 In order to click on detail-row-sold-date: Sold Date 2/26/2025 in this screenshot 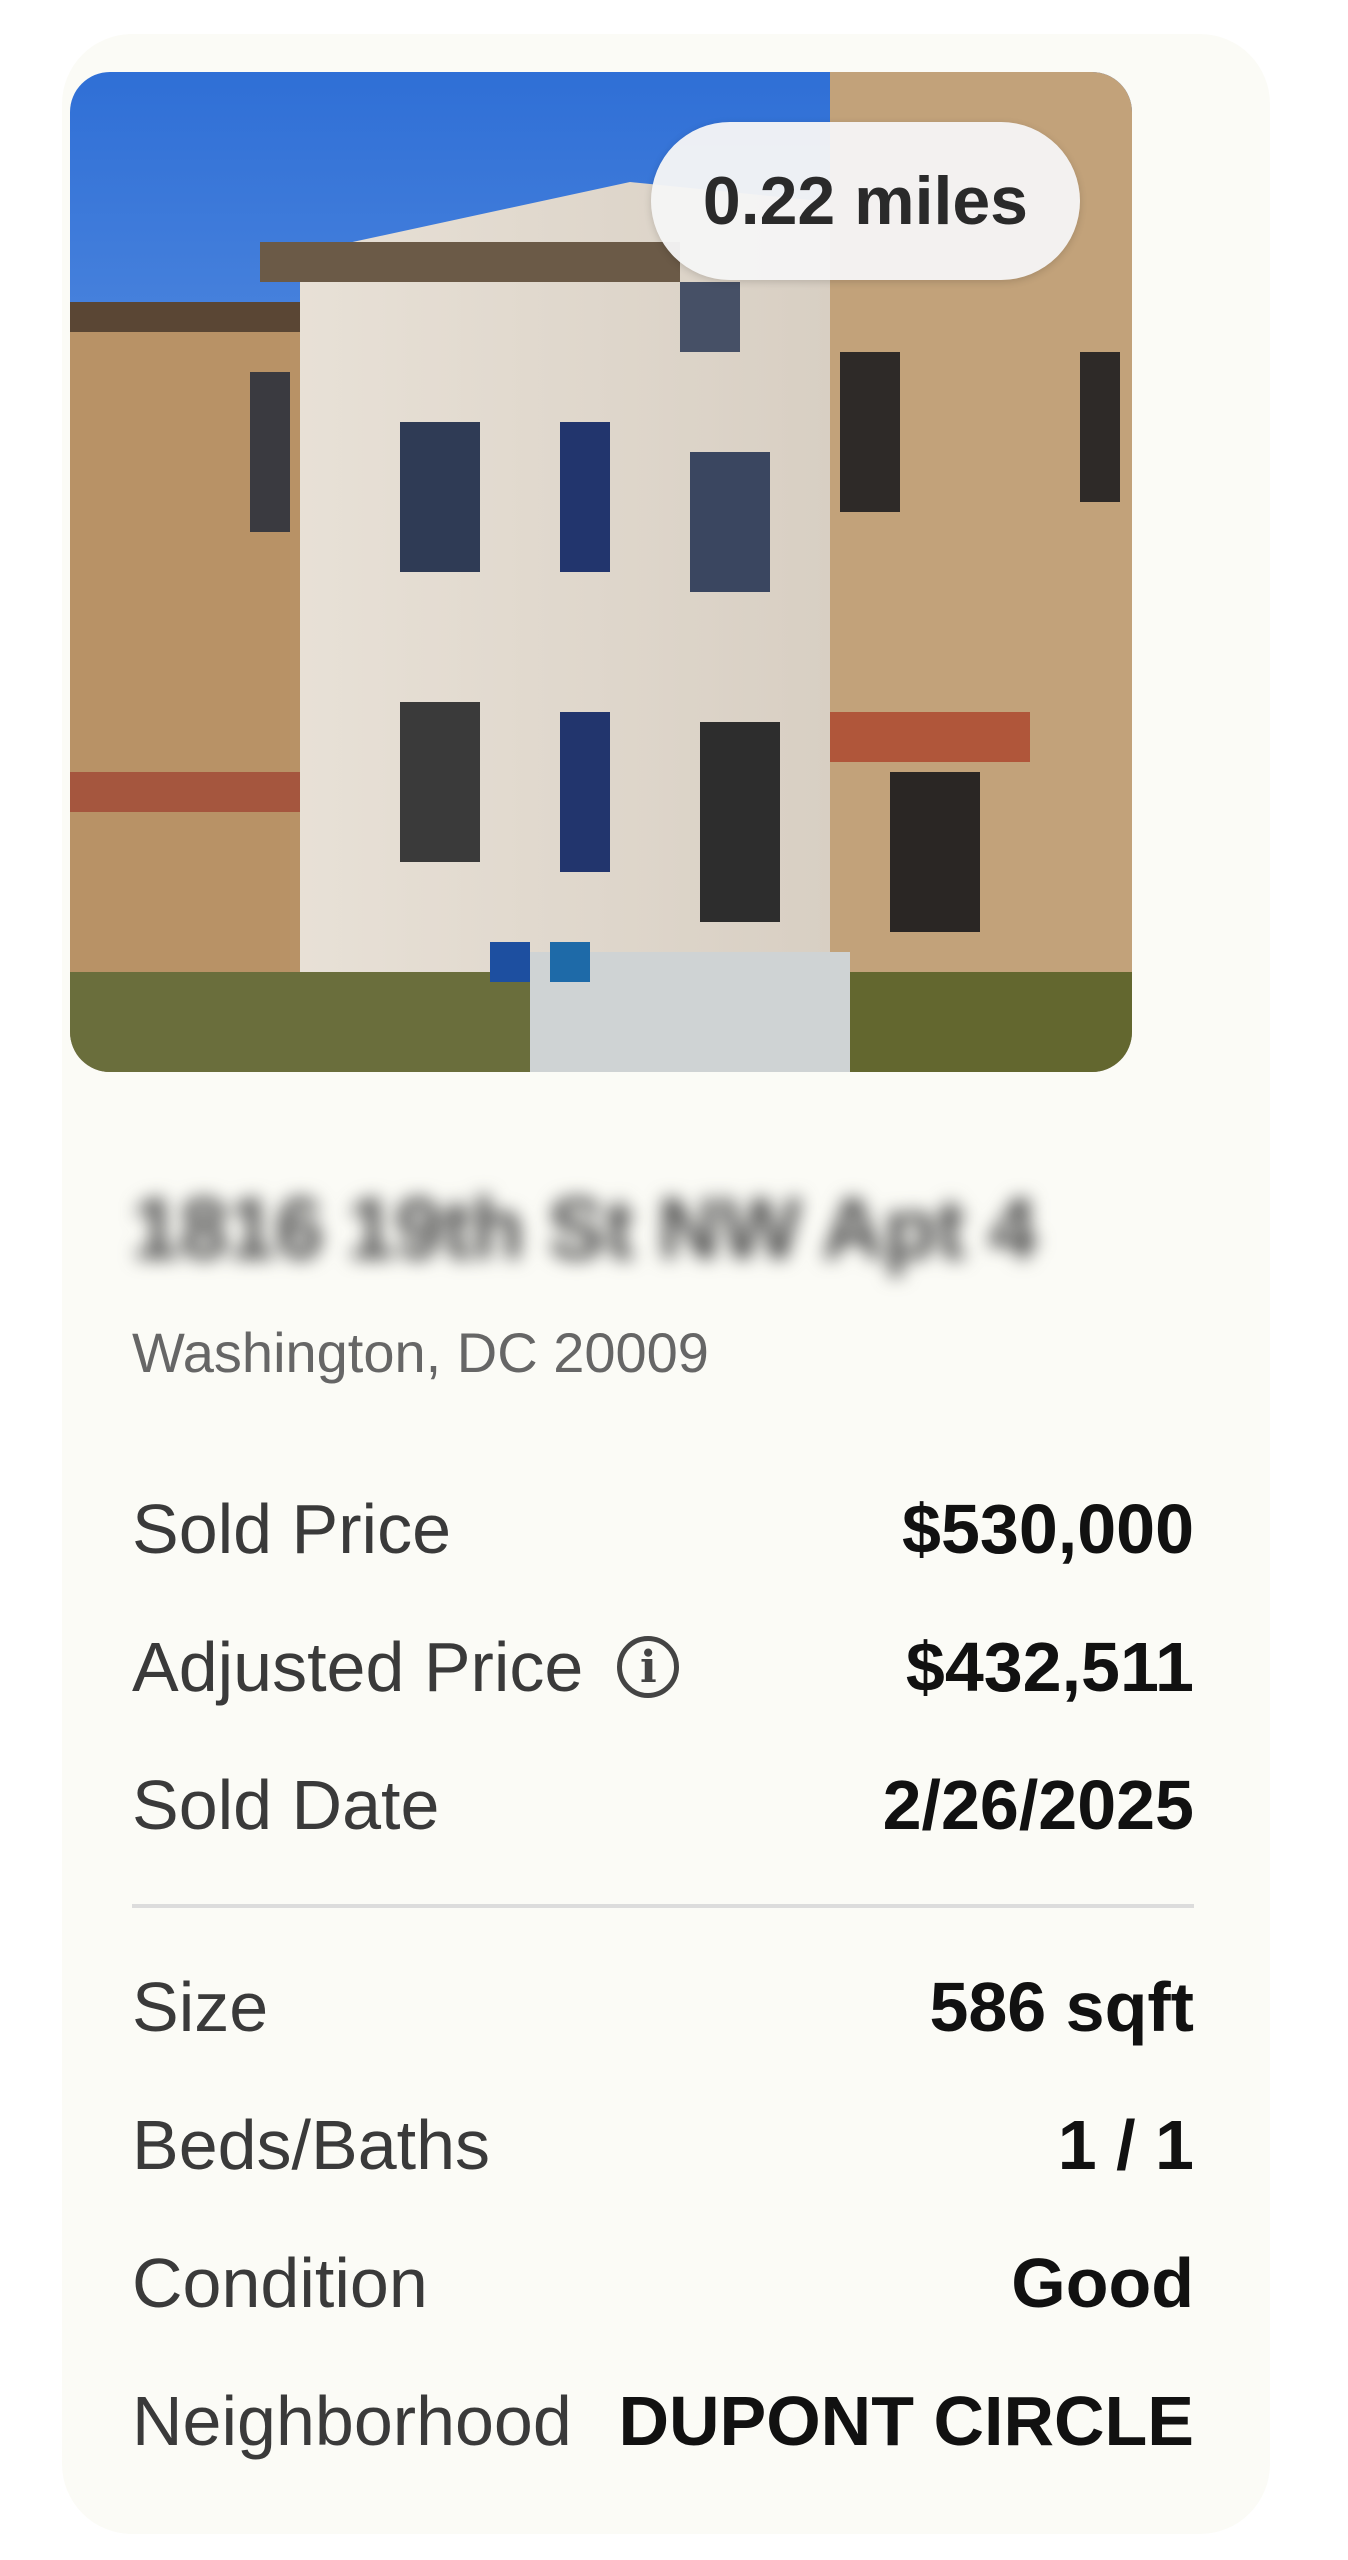, I will do `click(663, 1805)`.